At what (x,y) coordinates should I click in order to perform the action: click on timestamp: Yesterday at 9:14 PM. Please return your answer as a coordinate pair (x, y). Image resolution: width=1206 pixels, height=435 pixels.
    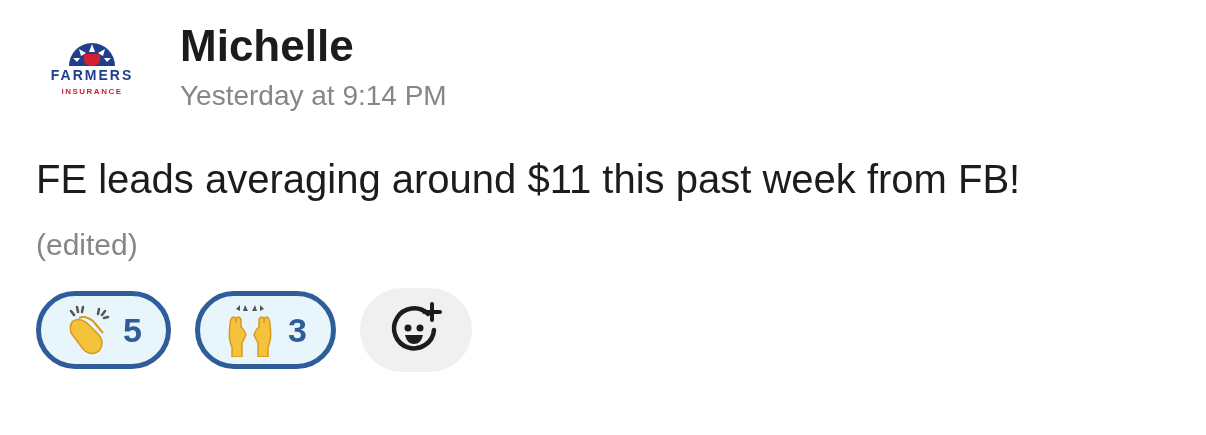
    Looking at the image, I should click on (313, 96).